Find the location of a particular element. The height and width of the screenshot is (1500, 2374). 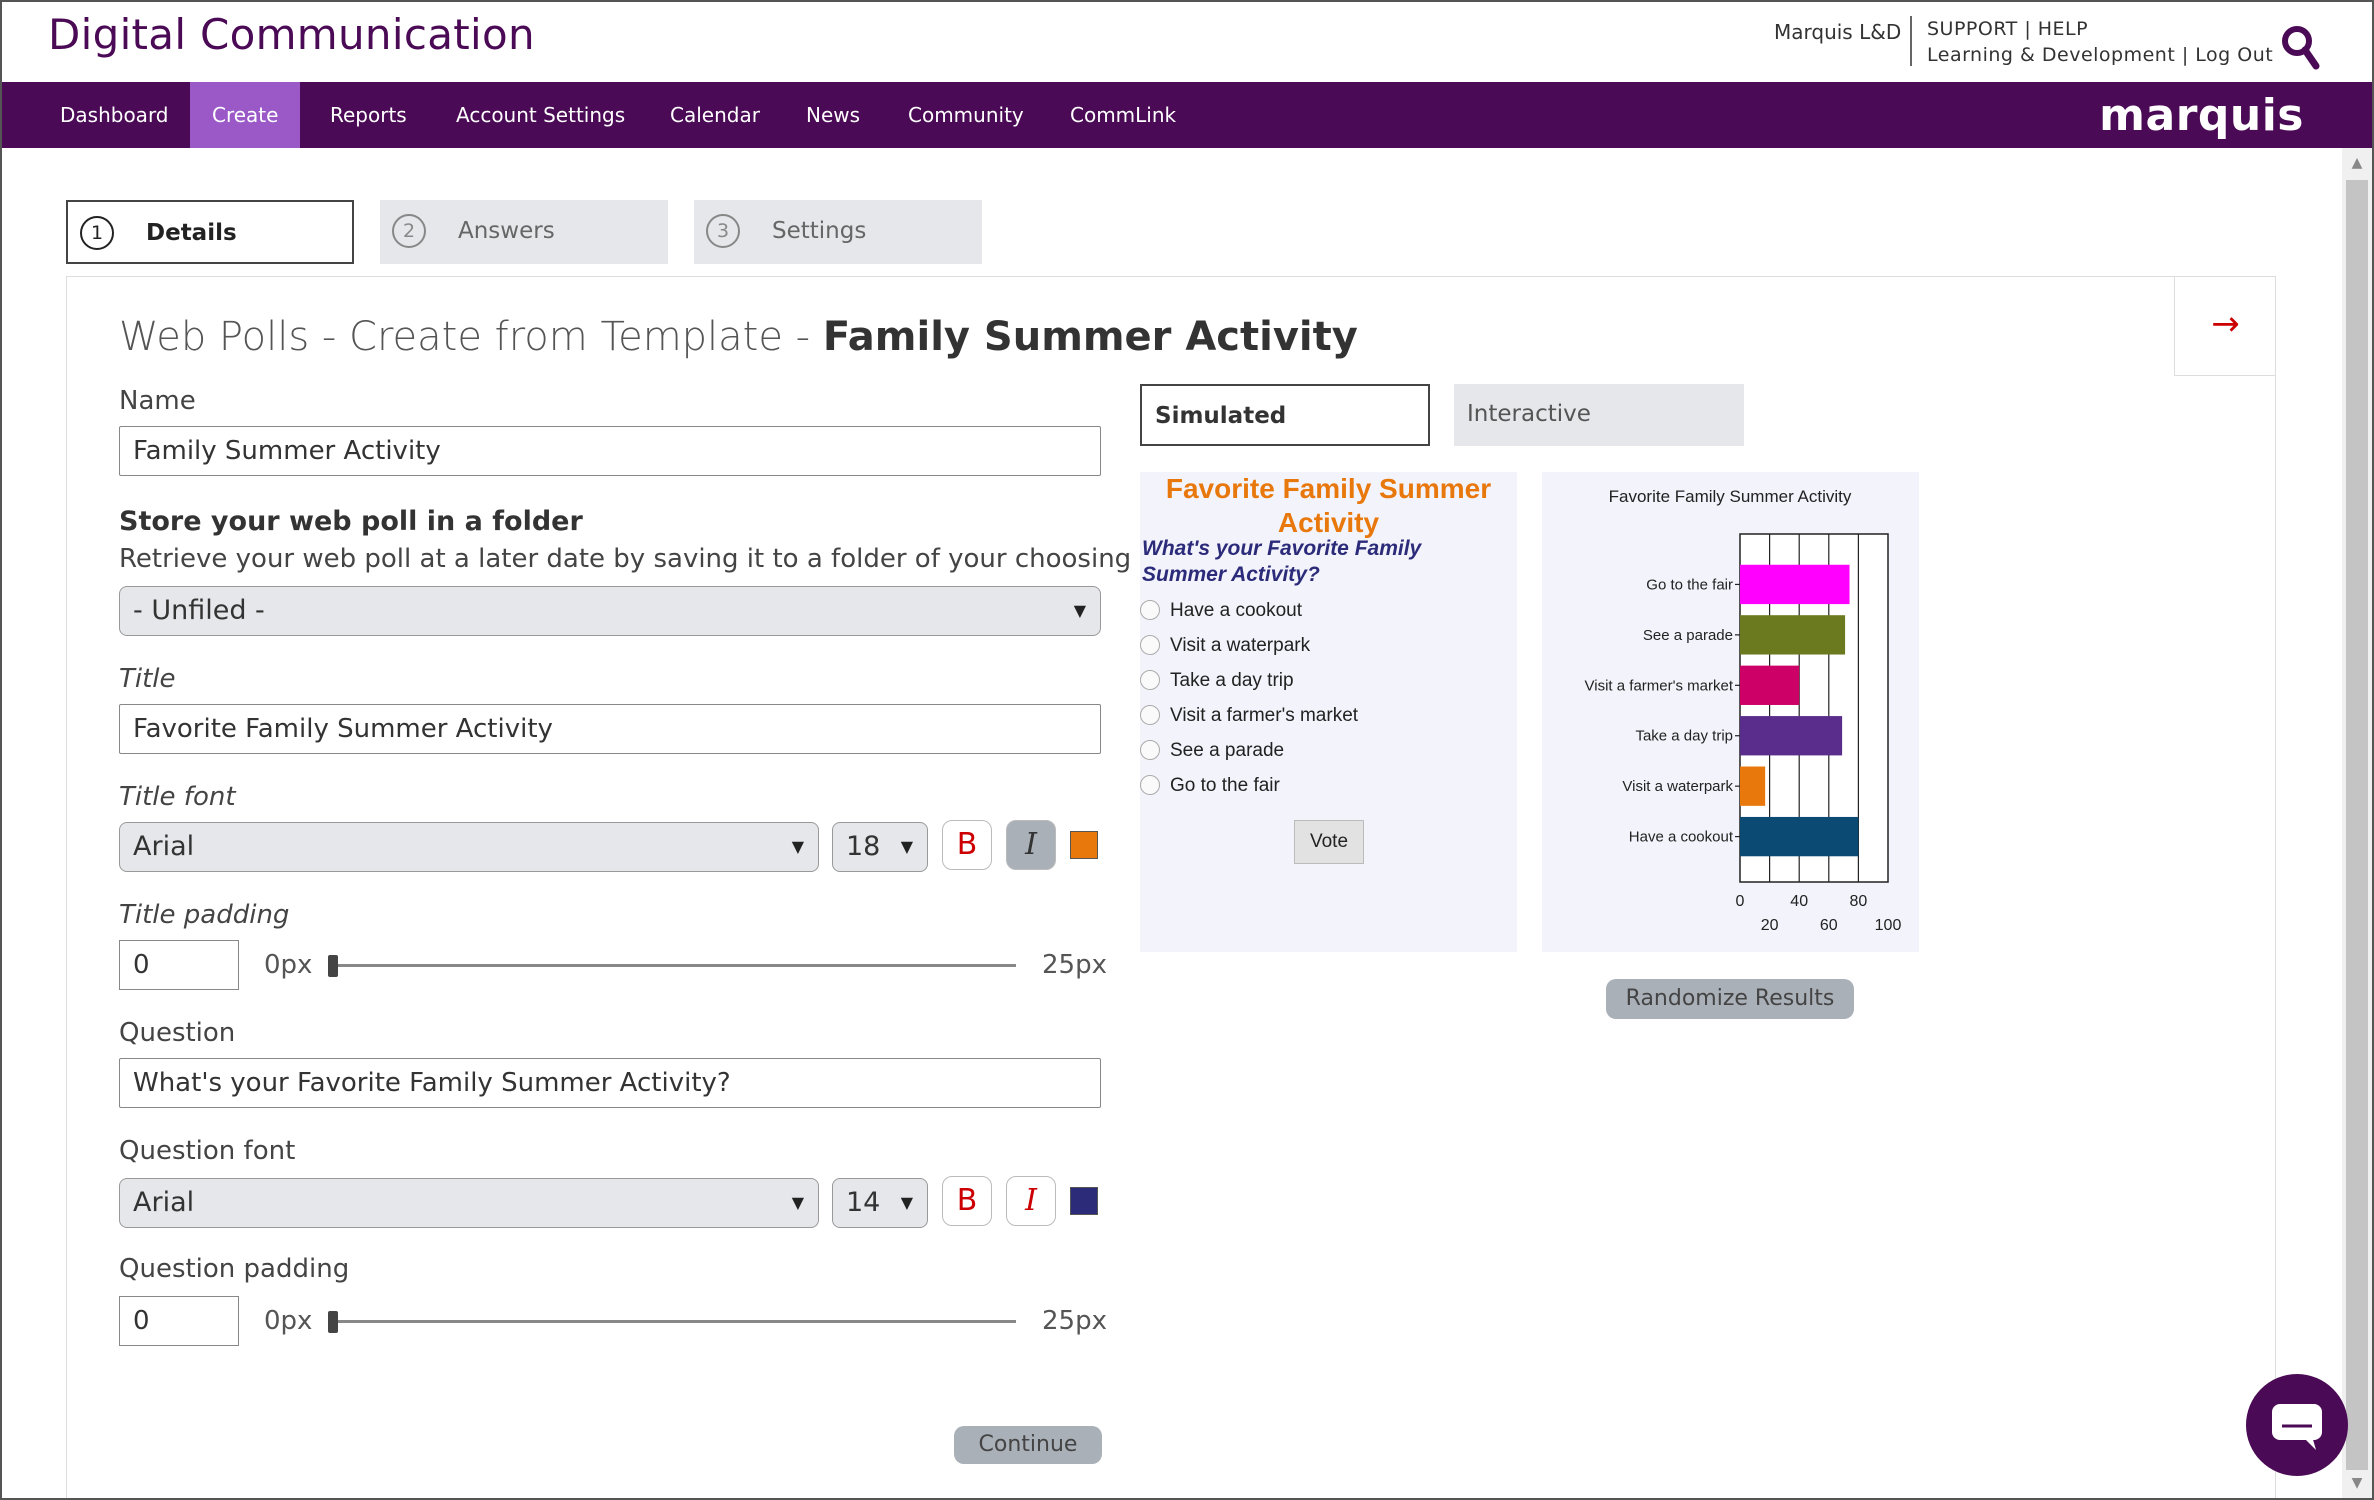

folder-select: - Unfiled - ▼ is located at coordinates (610, 611).